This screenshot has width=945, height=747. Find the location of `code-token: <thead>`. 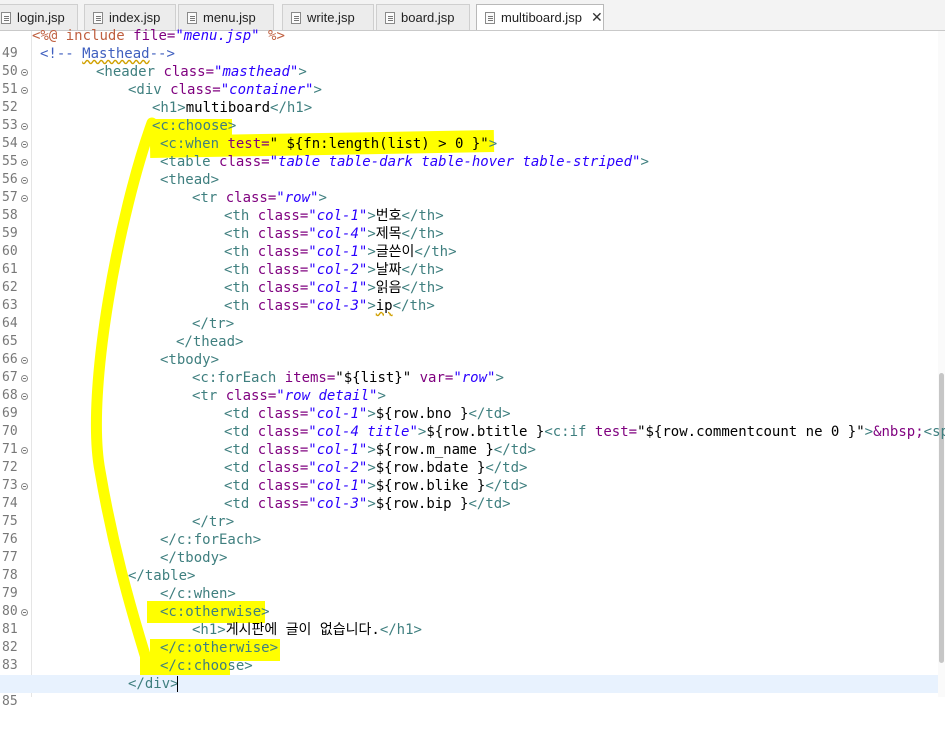

code-token: <thead> is located at coordinates (190, 180).